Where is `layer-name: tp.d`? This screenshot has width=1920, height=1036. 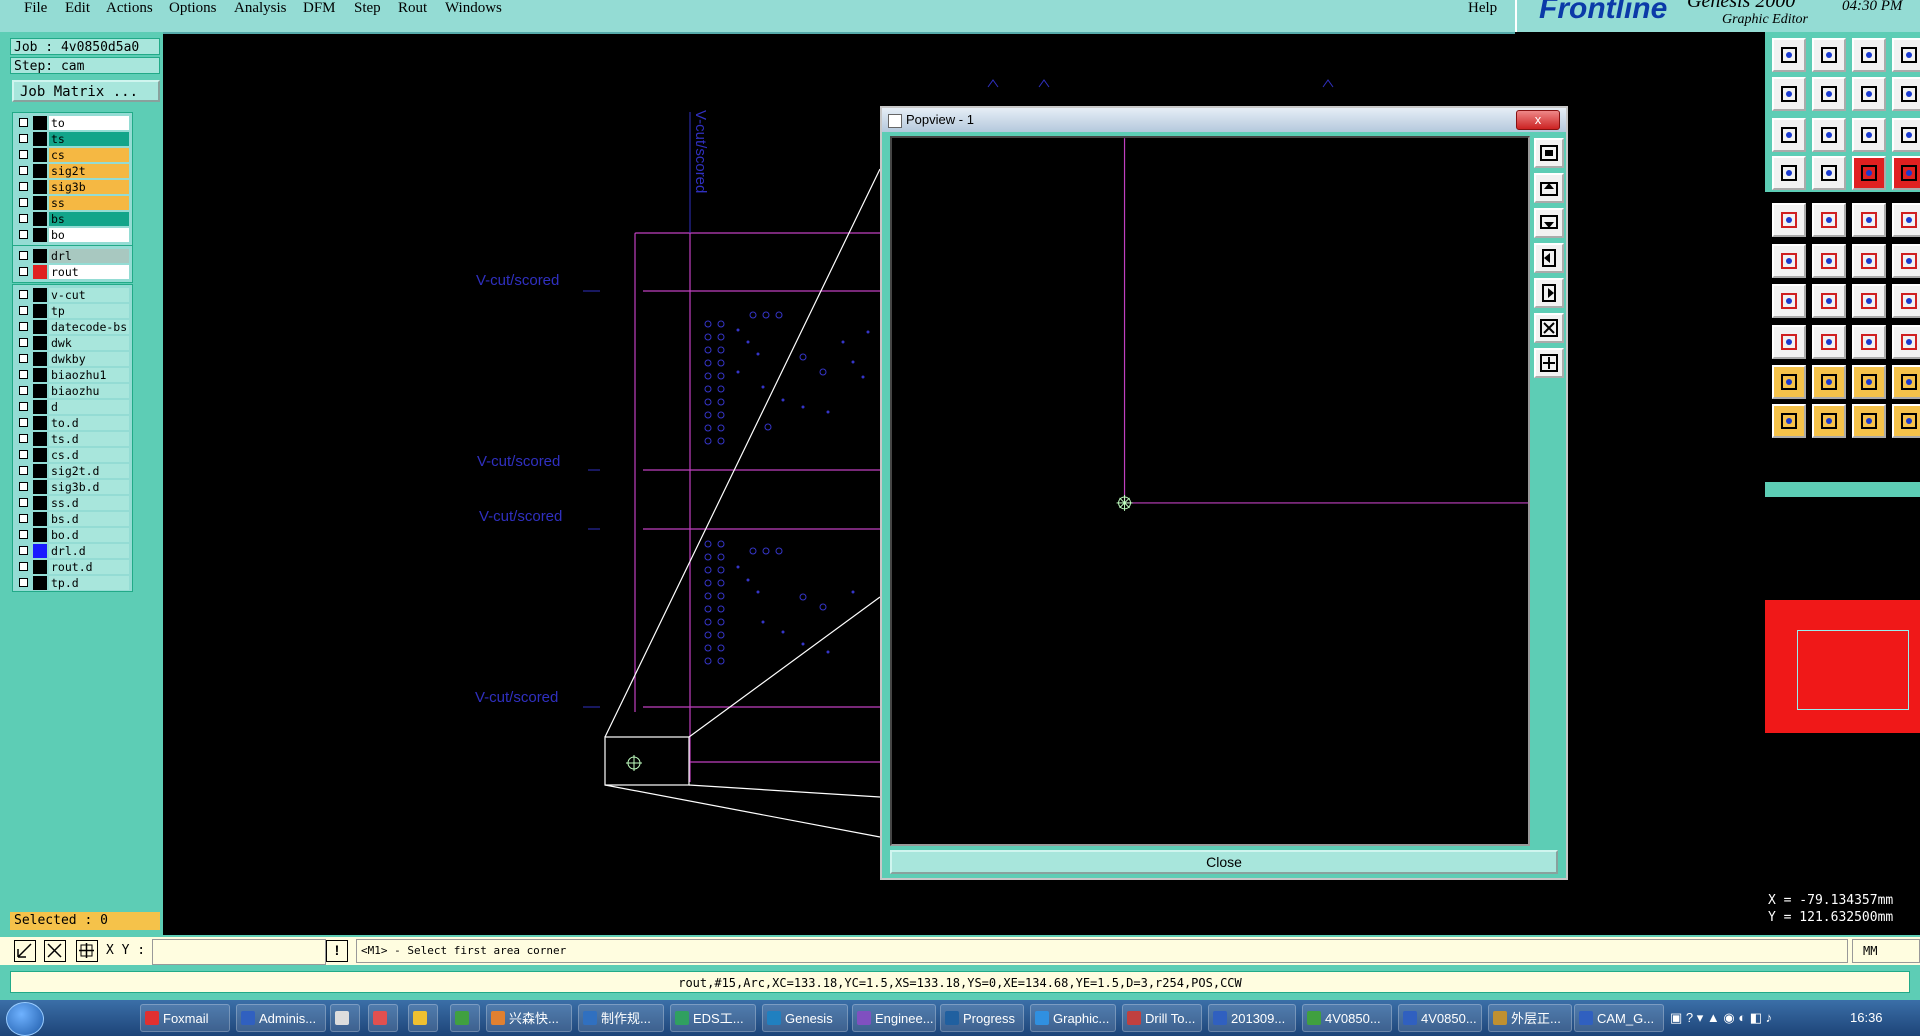 layer-name: tp.d is located at coordinates (89, 583).